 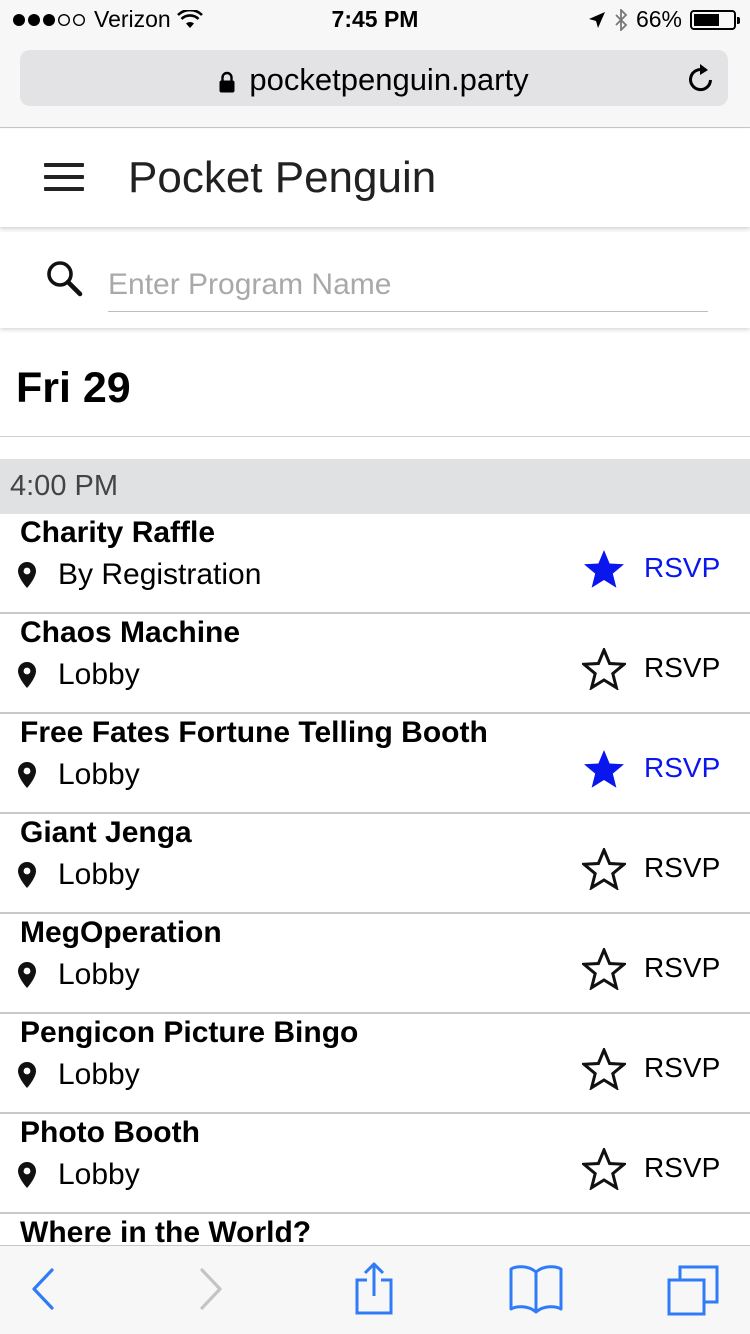 I want to click on battery-percent: 66%, so click(x=658, y=19).